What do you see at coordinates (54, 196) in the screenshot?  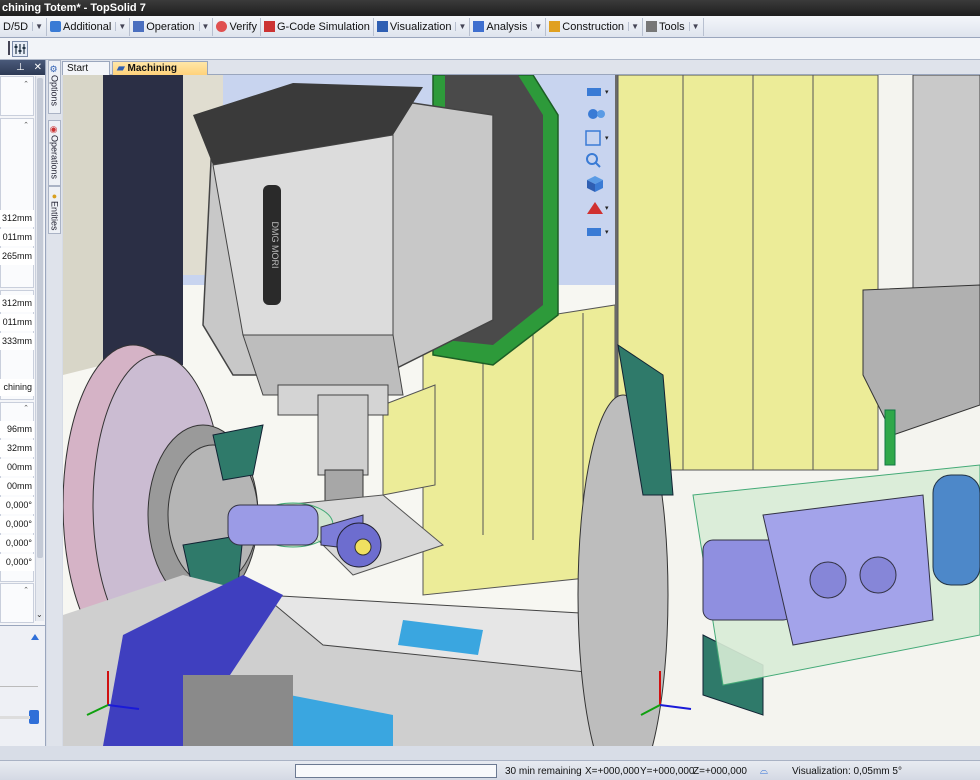 I see `entities-icon: ●` at bounding box center [54, 196].